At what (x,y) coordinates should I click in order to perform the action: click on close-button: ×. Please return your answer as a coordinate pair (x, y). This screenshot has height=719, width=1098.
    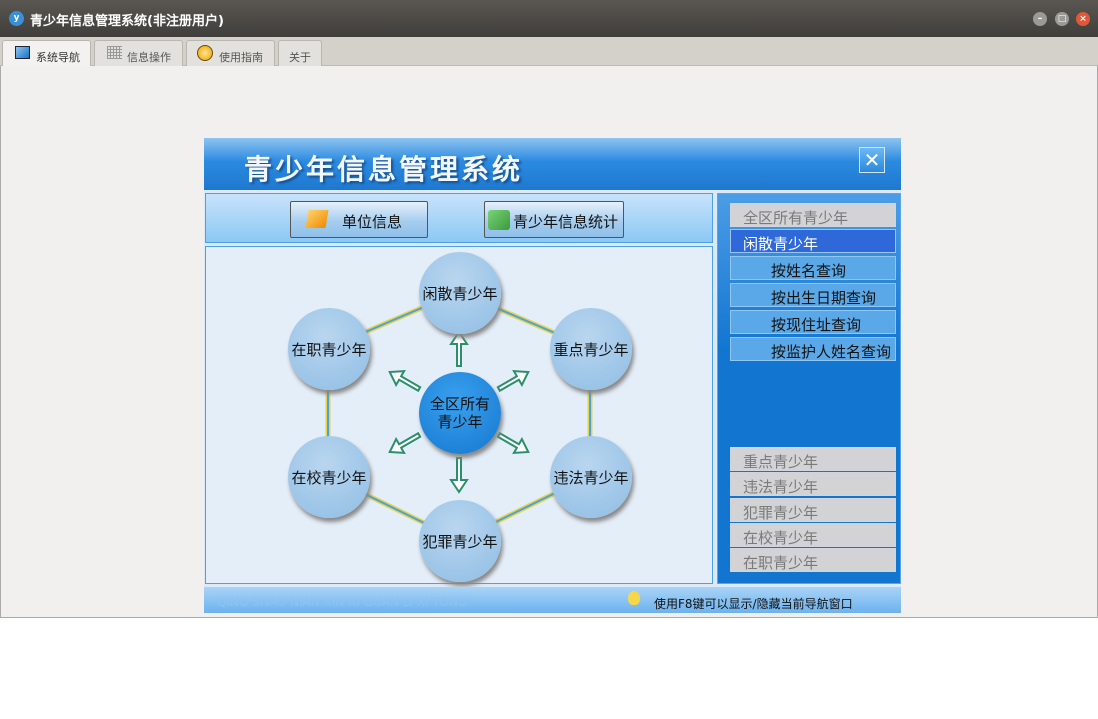
    Looking at the image, I should click on (1083, 19).